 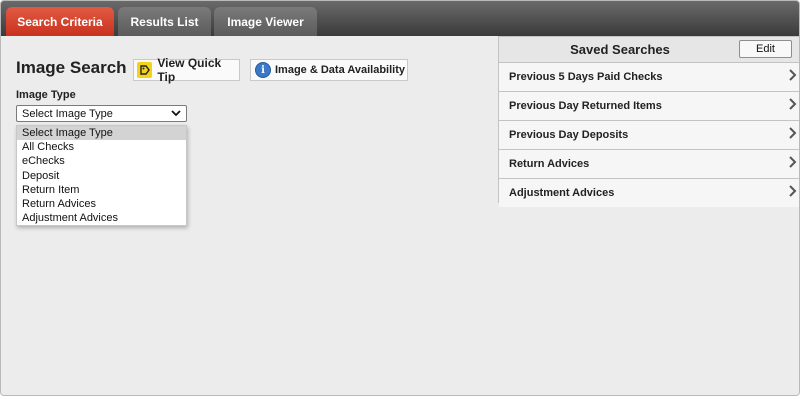 I want to click on quick-tip-label: View Quick Tip, so click(x=189, y=70).